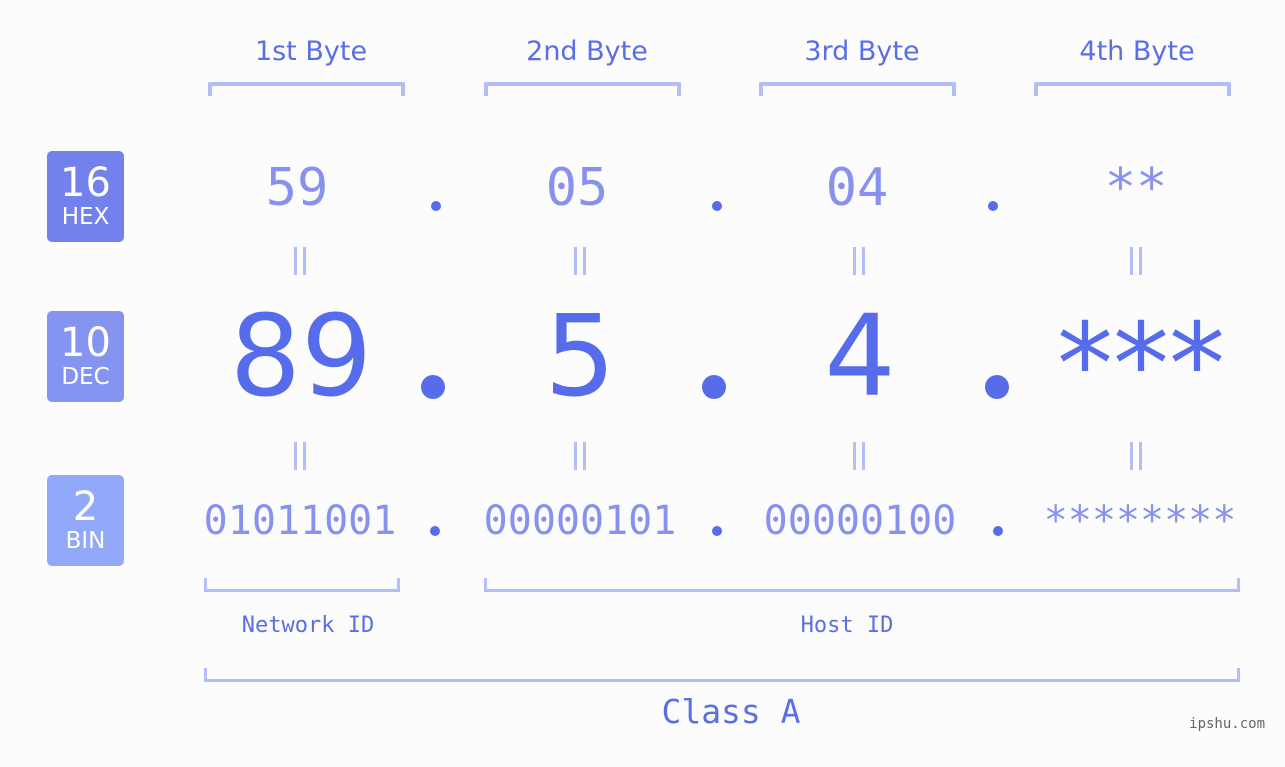 The height and width of the screenshot is (767, 1285). What do you see at coordinates (1140, 521) in the screenshot?
I see `bin-value-4: ********` at bounding box center [1140, 521].